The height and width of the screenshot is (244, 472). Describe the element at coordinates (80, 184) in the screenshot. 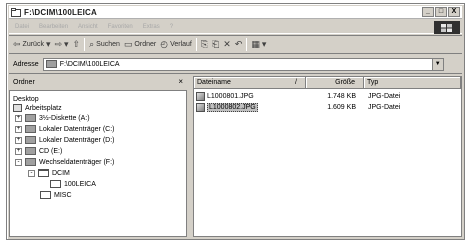

I see `tree-item-label: 100LEICA` at that location.